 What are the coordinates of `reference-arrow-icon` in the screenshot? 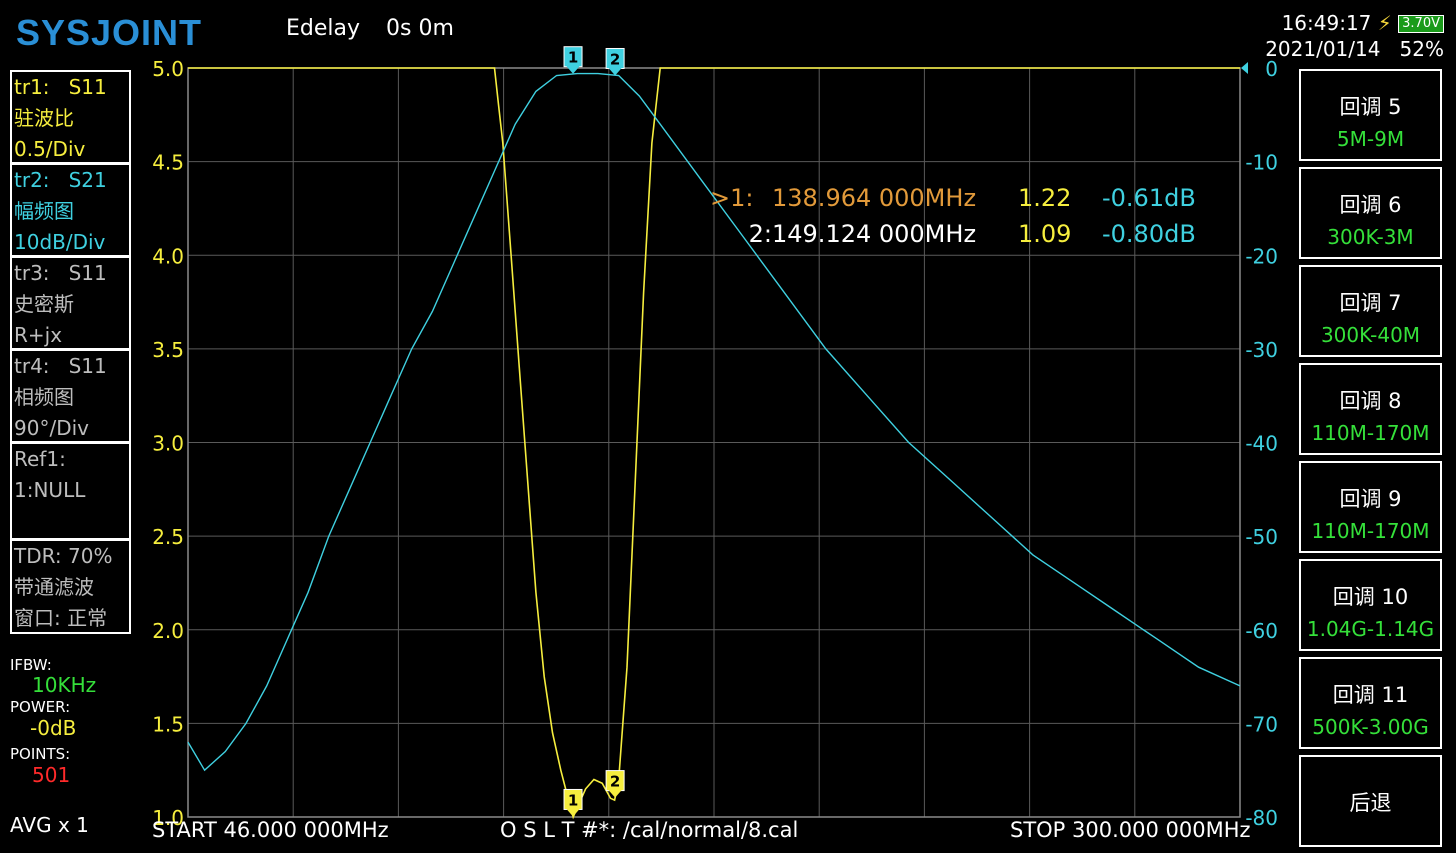 It's located at (1244, 68).